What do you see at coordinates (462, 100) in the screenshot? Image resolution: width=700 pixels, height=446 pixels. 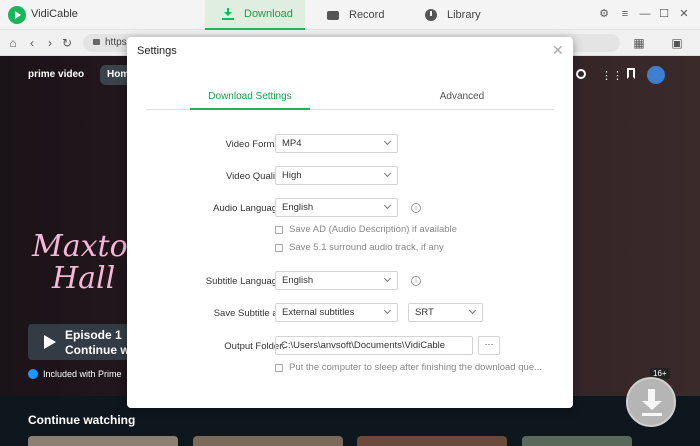 I see `tab-advanced: Advanced` at bounding box center [462, 100].